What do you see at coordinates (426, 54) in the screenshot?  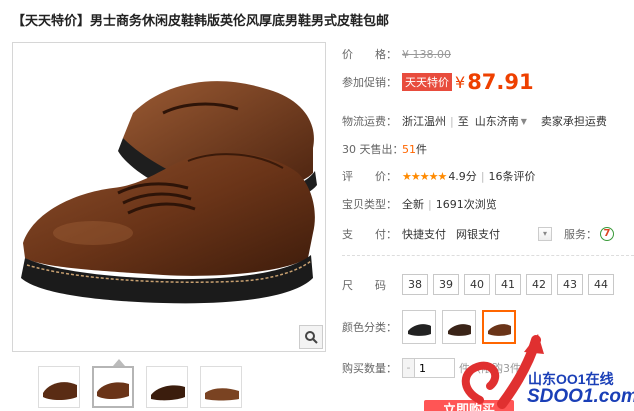 I see `original-price: ¥ 138.00` at bounding box center [426, 54].